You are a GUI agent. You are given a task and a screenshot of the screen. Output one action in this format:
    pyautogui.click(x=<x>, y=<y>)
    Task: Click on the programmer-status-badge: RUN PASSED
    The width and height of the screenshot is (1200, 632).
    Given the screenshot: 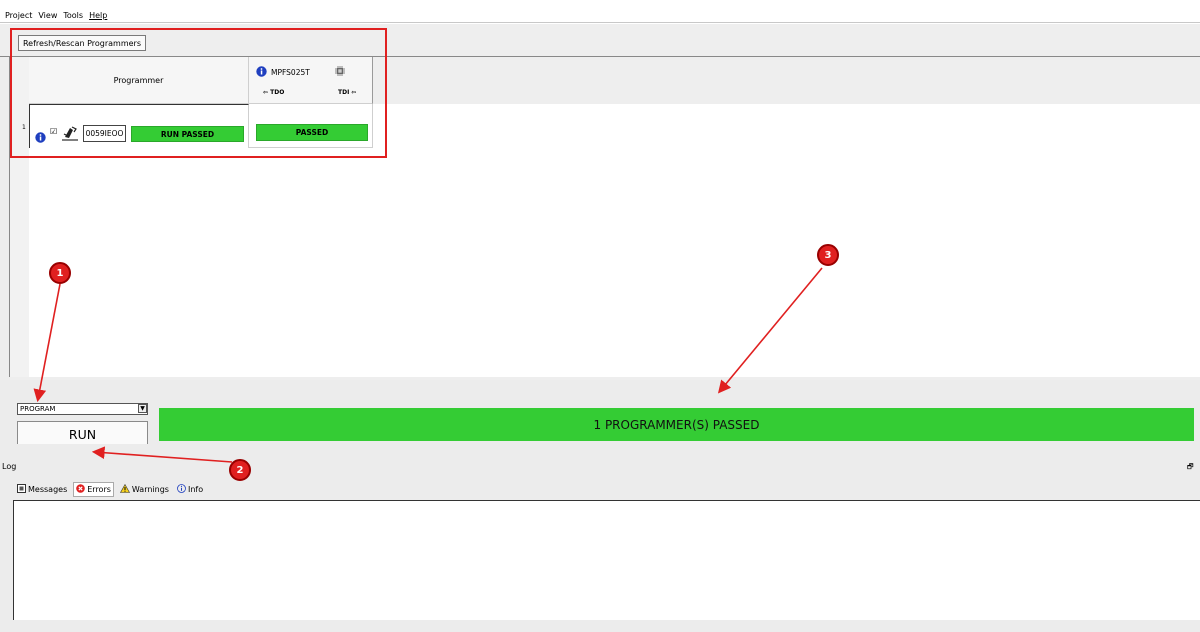 What is the action you would take?
    pyautogui.click(x=187, y=134)
    